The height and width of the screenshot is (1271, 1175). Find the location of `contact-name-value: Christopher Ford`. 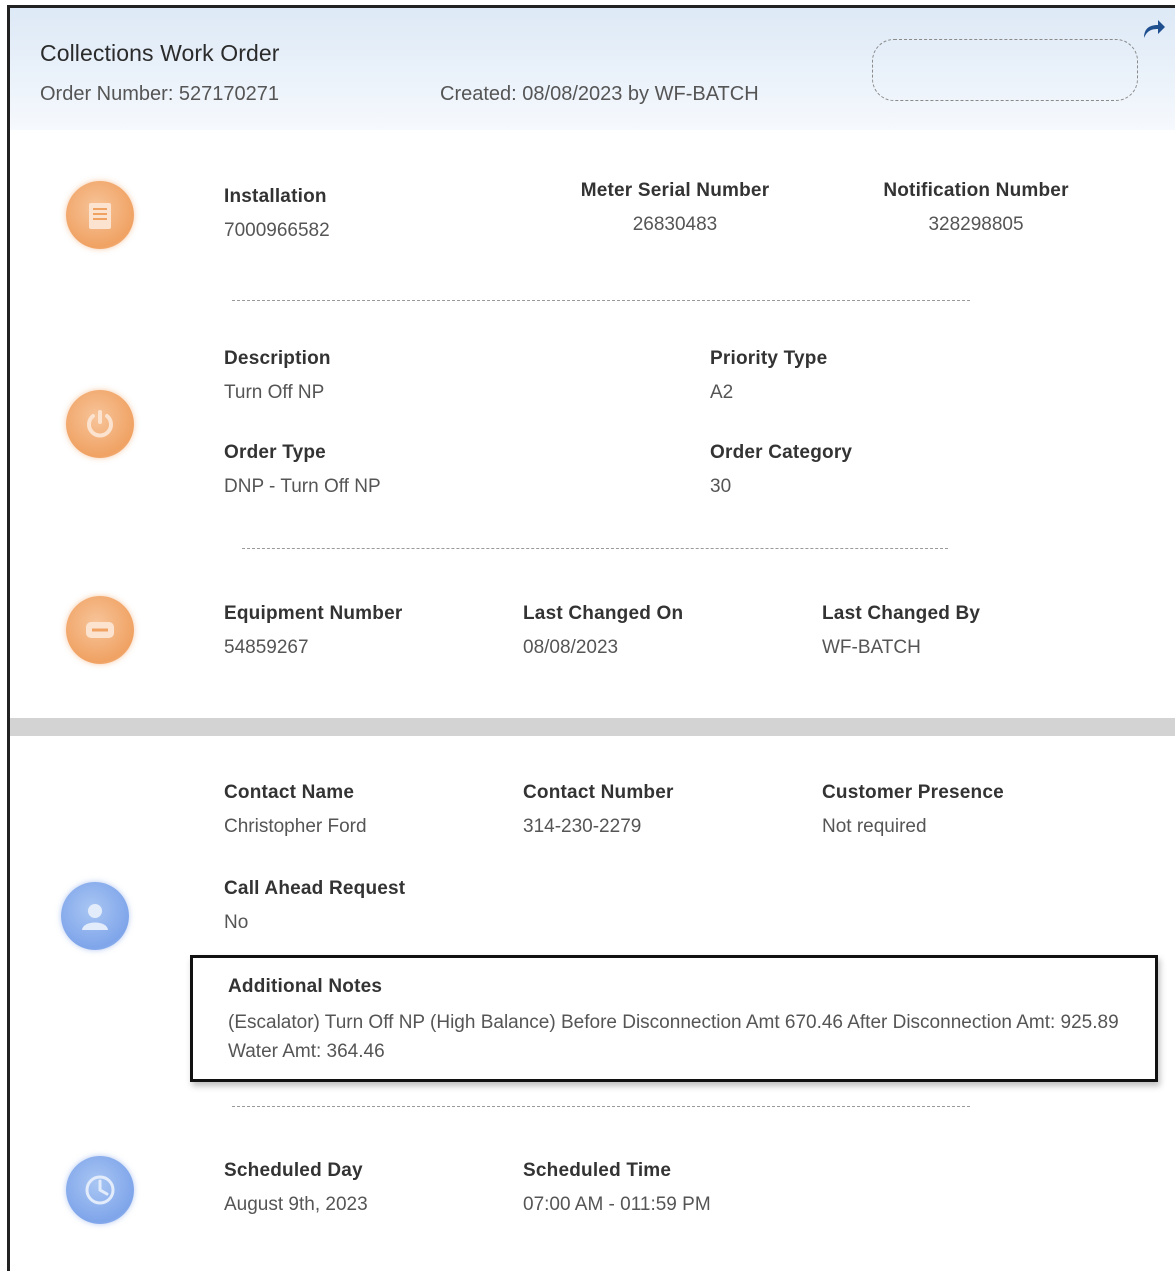

contact-name-value: Christopher Ford is located at coordinates (295, 826).